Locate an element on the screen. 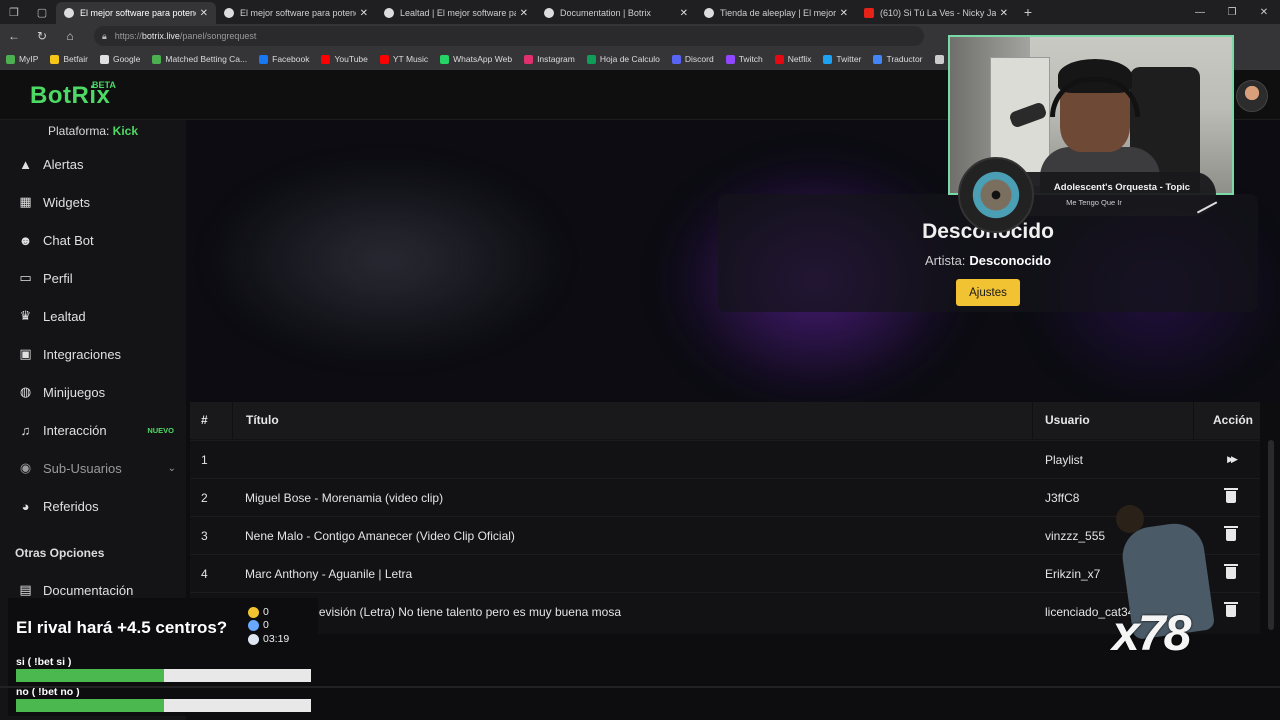  home-icon: ⌂ is located at coordinates (70, 36).